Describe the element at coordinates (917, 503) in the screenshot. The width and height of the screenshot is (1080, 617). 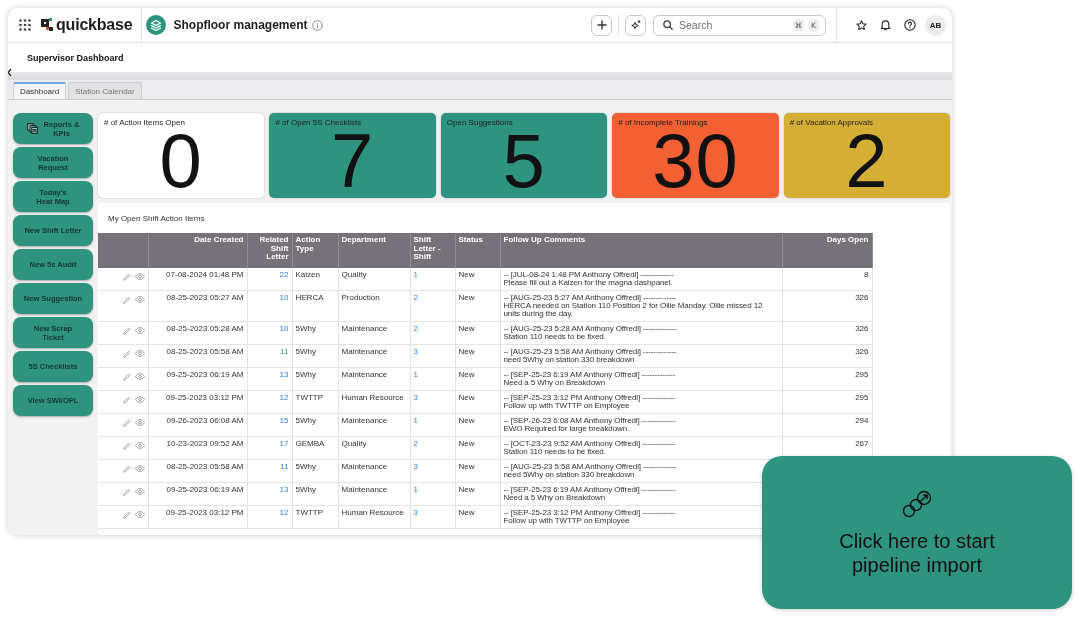
I see `chain-link-icon` at that location.